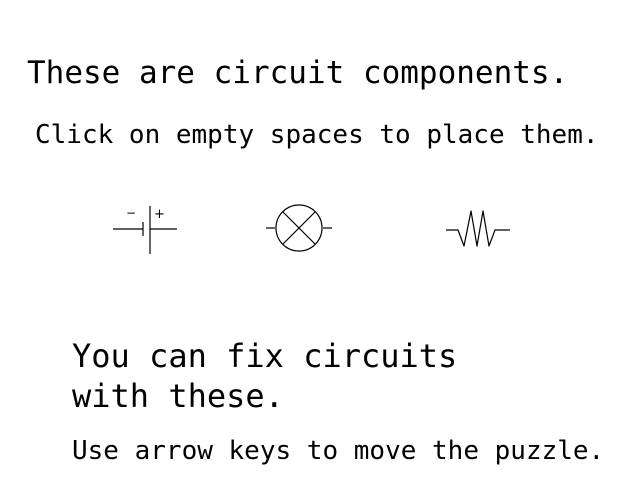 The width and height of the screenshot is (640, 480). Describe the element at coordinates (338, 451) in the screenshot. I see `controls-hint: Use arrow keys to move the puzzle.` at that location.